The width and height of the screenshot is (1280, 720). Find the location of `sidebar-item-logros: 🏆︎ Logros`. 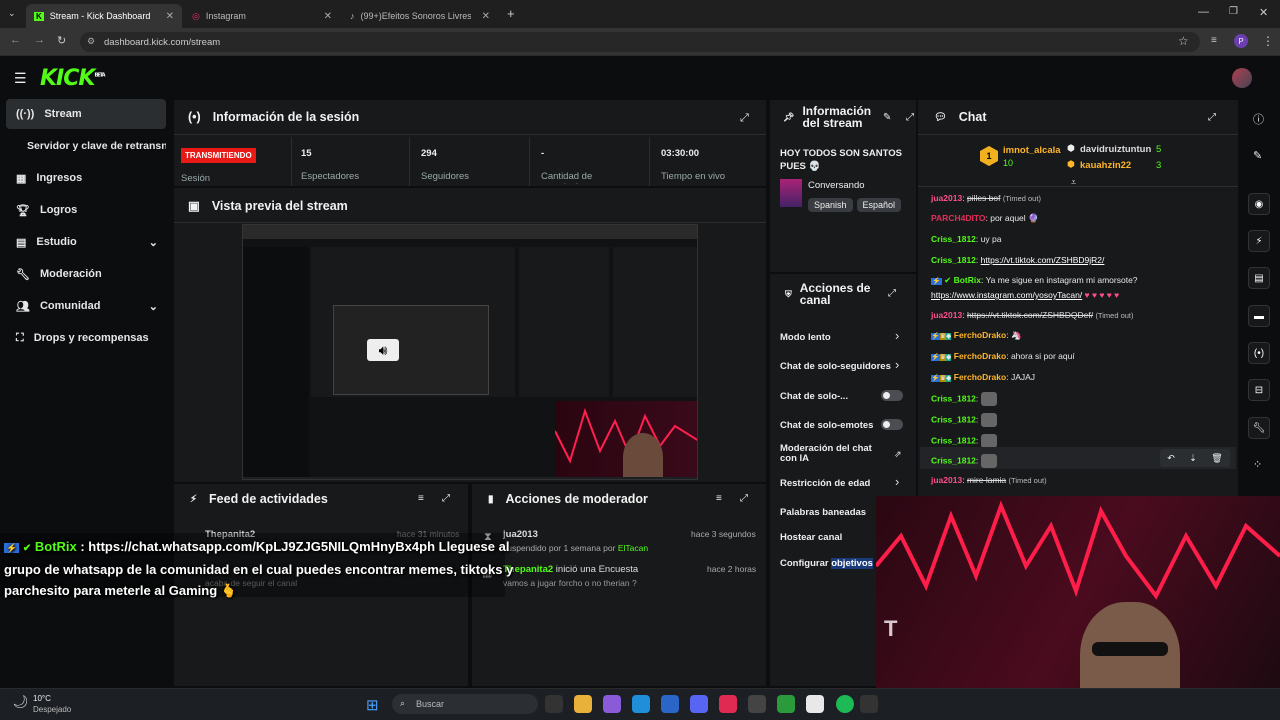

sidebar-item-logros: 🏆︎ Logros is located at coordinates (86, 210).